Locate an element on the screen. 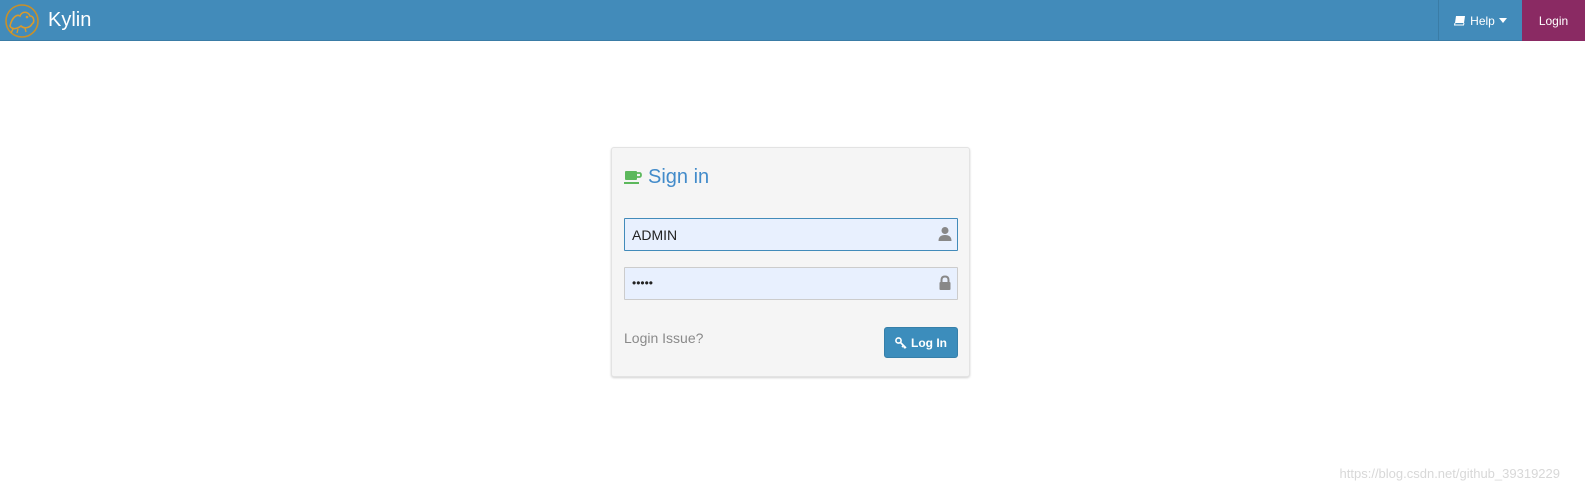 The height and width of the screenshot is (498, 1585). password-field: ••••• is located at coordinates (791, 283).